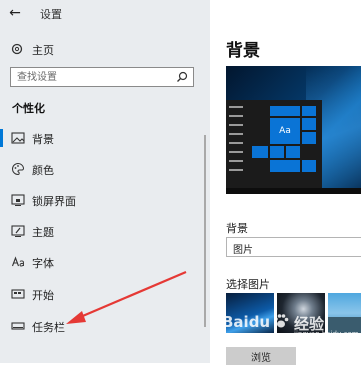  I want to click on background-type-dropdown: 图片, so click(293, 247).